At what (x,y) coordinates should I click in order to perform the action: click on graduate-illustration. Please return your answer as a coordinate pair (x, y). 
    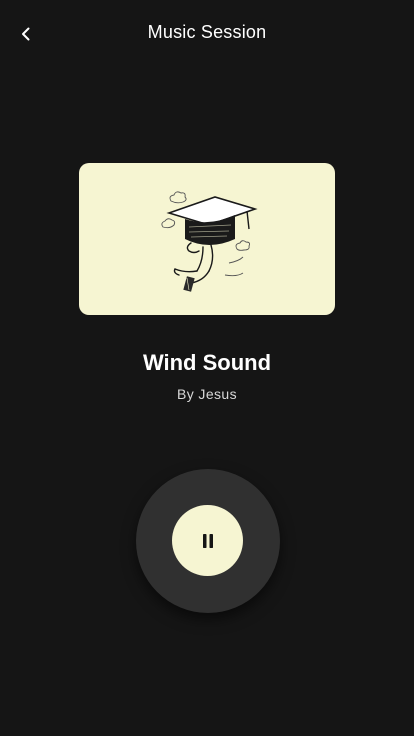
    Looking at the image, I should click on (209, 241).